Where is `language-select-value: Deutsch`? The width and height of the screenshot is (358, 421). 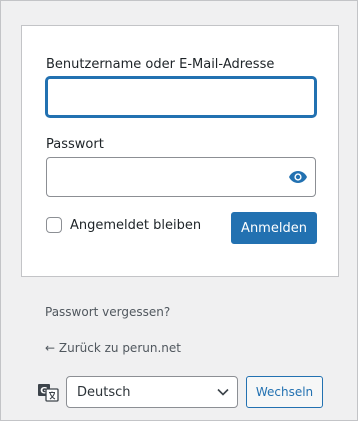 language-select-value: Deutsch is located at coordinates (104, 392).